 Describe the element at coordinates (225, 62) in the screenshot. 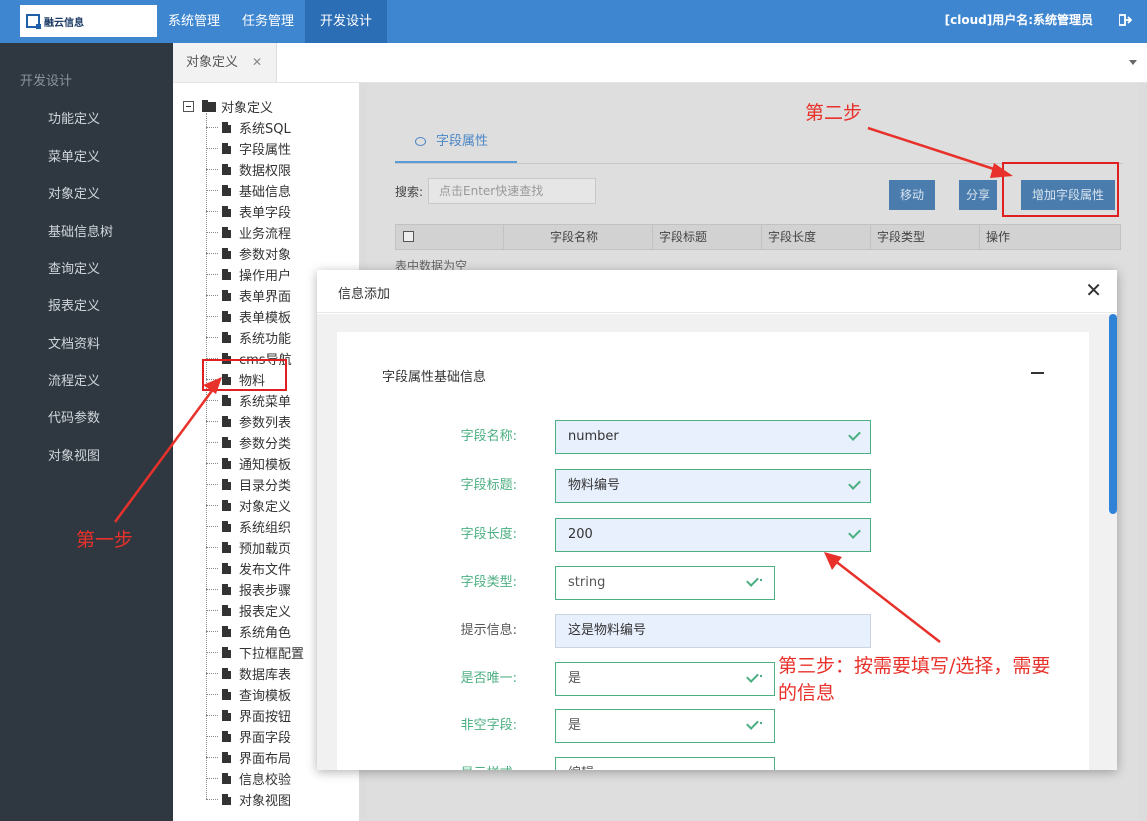

I see `tab-object-def: 对象定义 ✕` at that location.